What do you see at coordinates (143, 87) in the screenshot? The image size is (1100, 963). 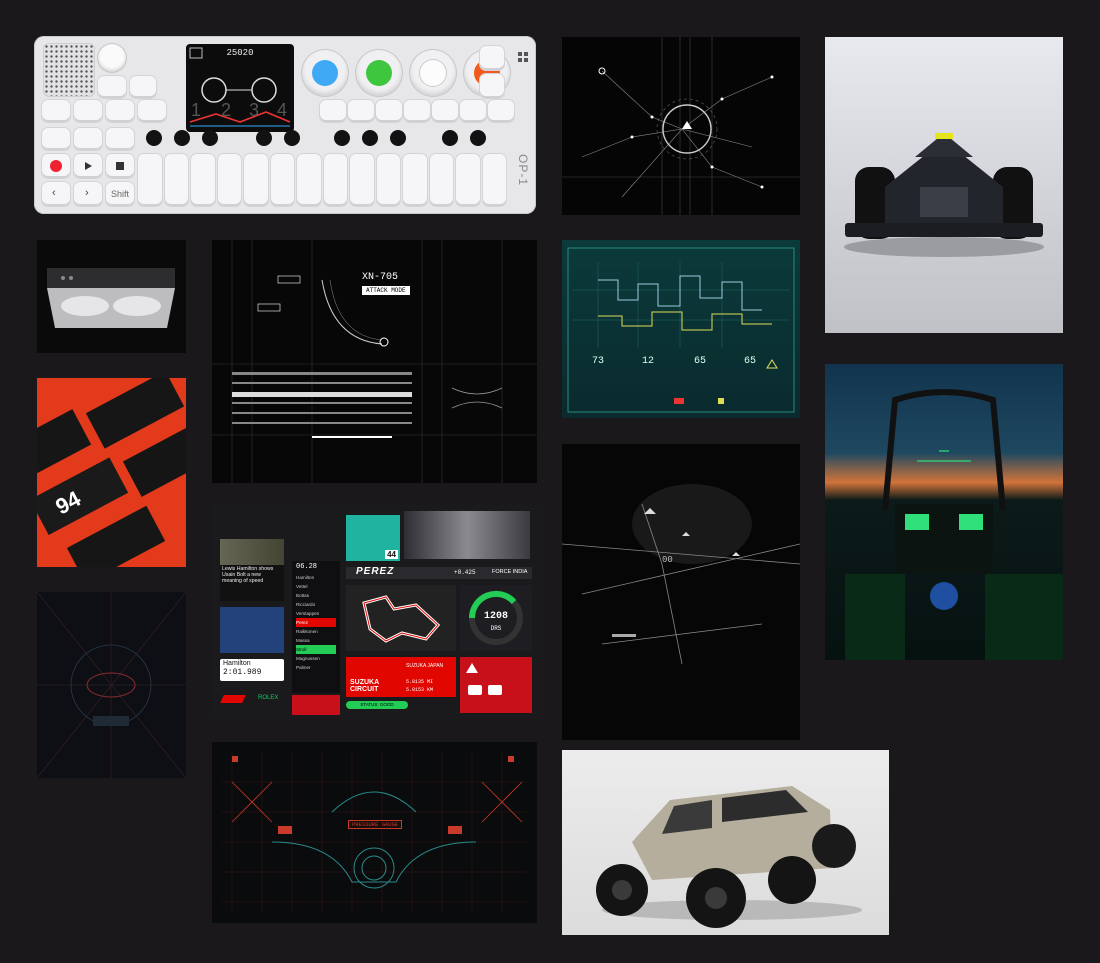 I see `metronome-button` at bounding box center [143, 87].